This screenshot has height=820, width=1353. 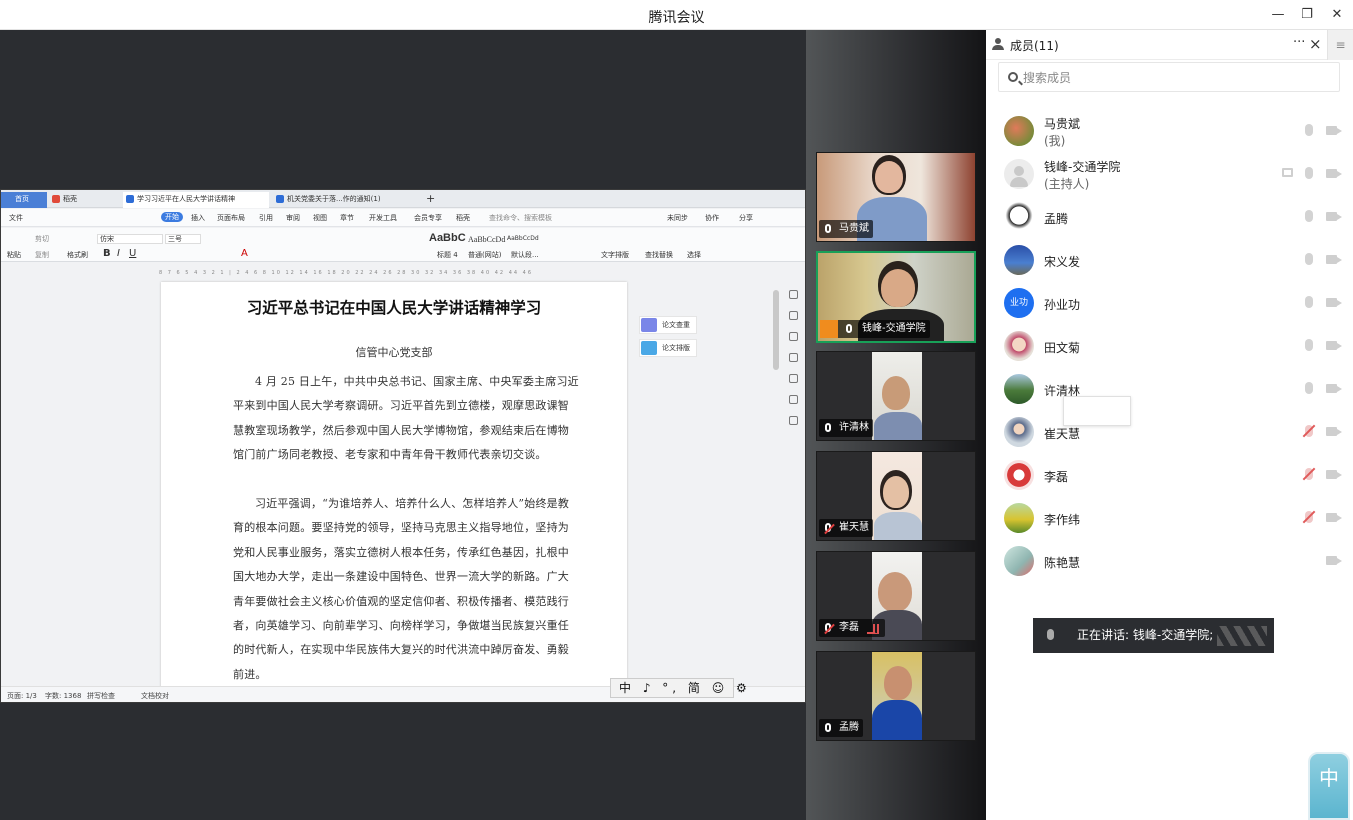 What do you see at coordinates (523, 238) in the screenshot?
I see `style-default: AaBbCcDd` at bounding box center [523, 238].